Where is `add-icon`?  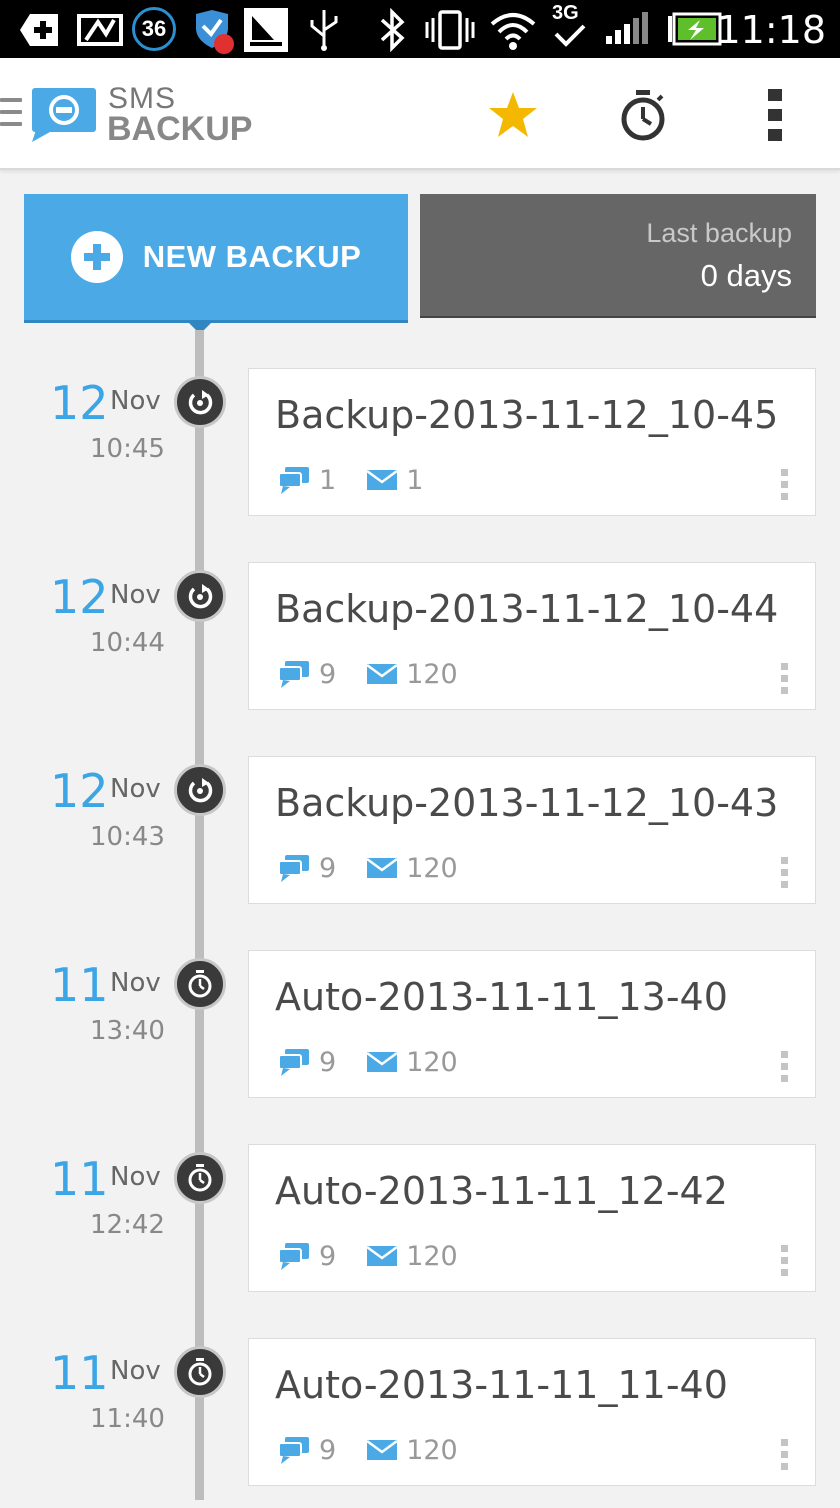
add-icon is located at coordinates (39, 30).